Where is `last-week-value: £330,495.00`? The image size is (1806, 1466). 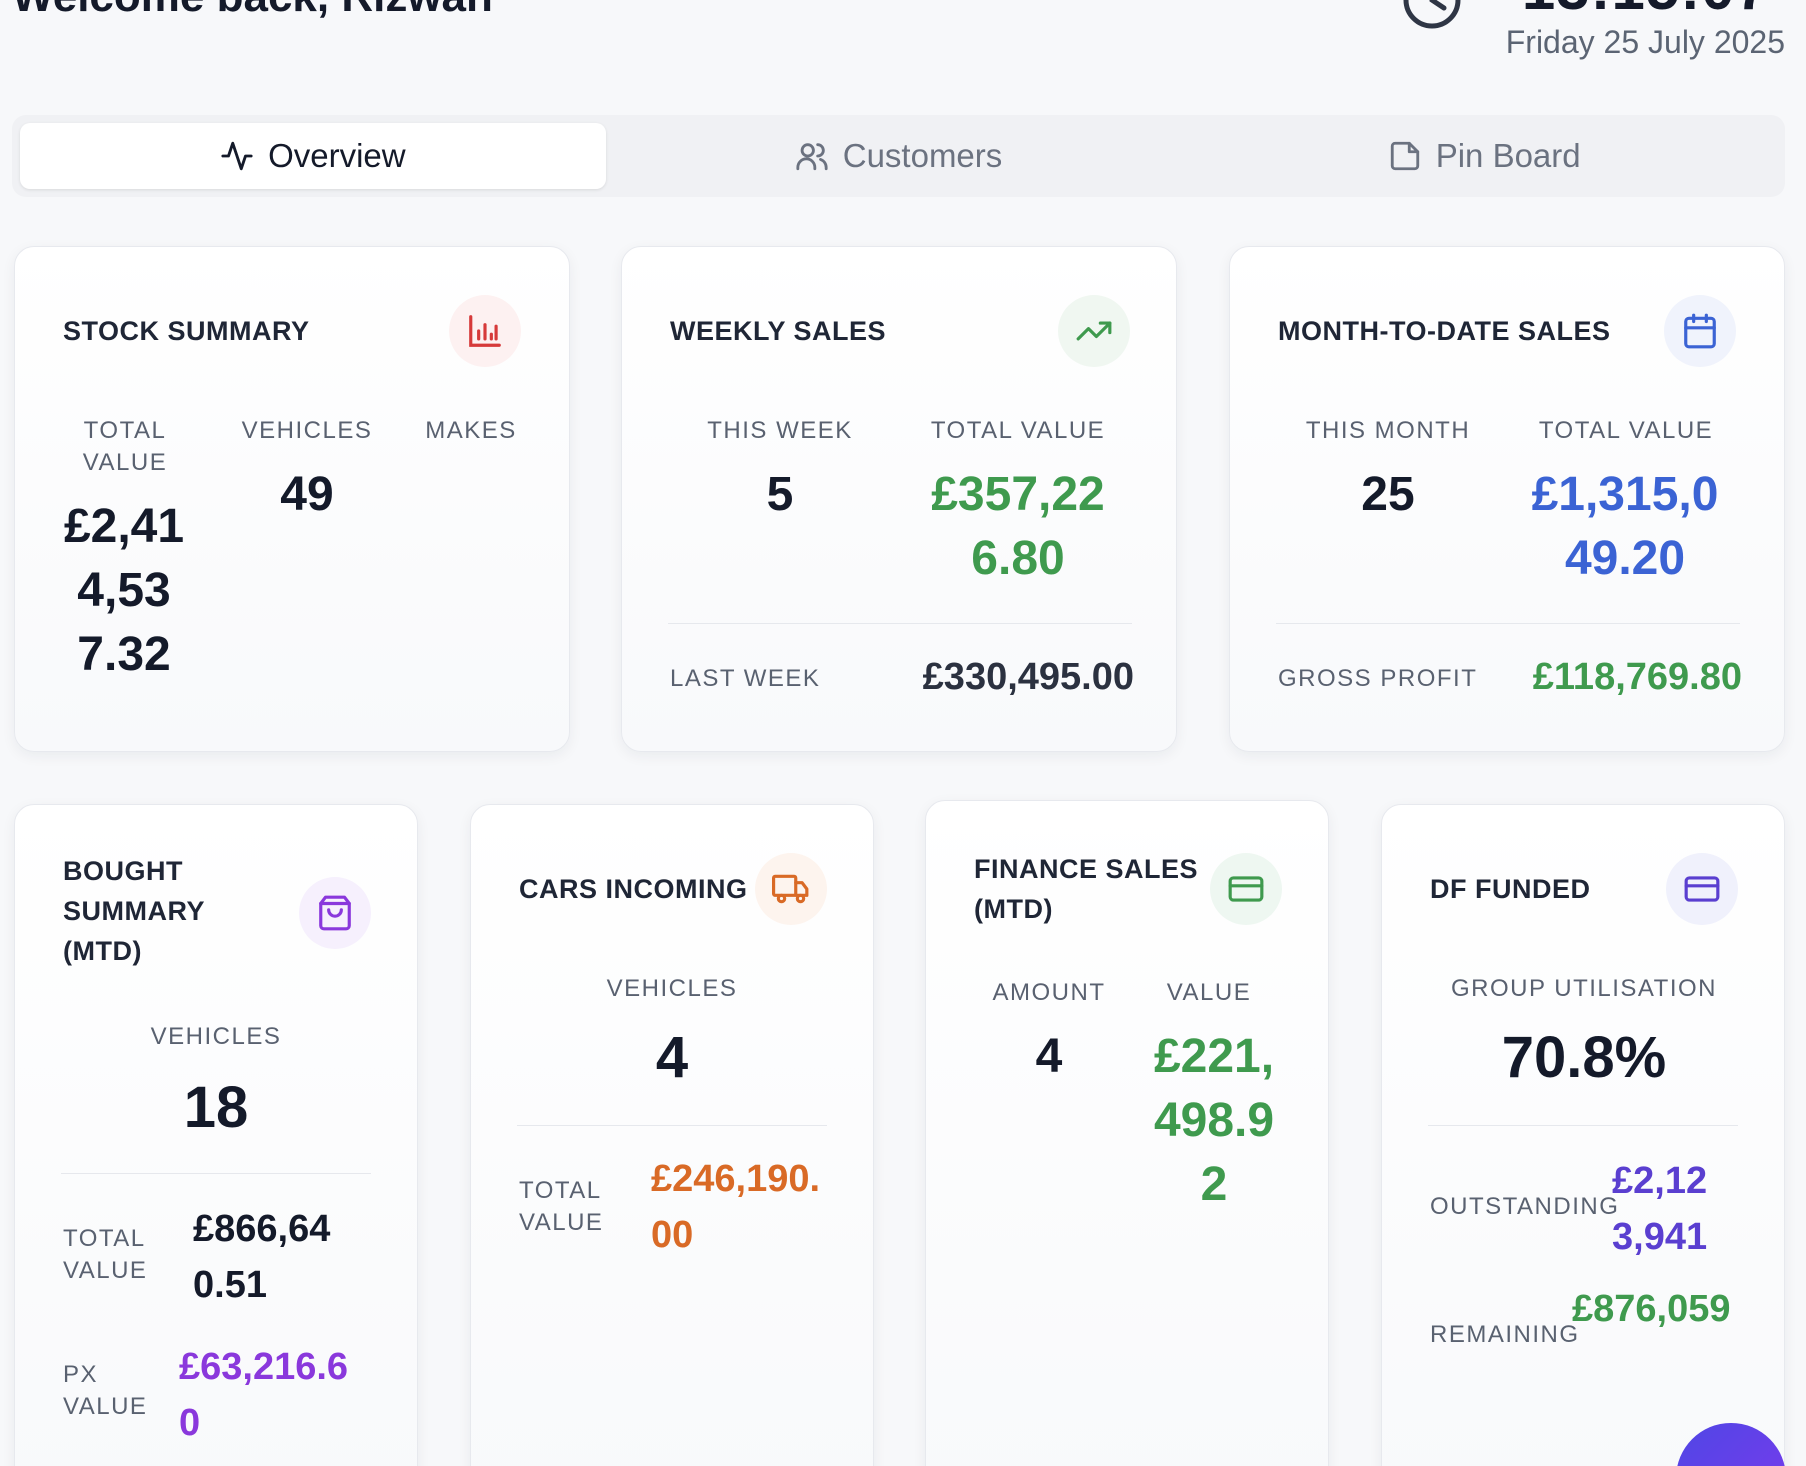 last-week-value: £330,495.00 is located at coordinates (1028, 677).